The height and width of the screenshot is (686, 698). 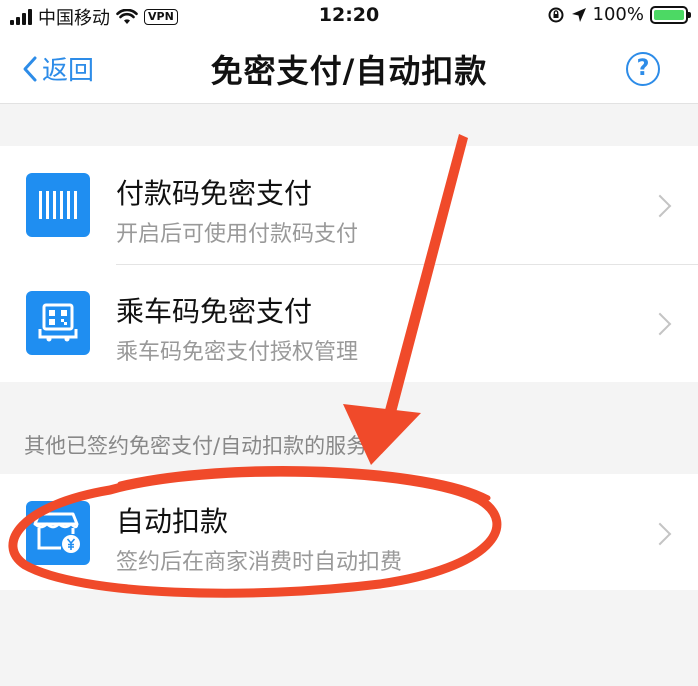 I want to click on battery-fill, so click(x=669, y=14).